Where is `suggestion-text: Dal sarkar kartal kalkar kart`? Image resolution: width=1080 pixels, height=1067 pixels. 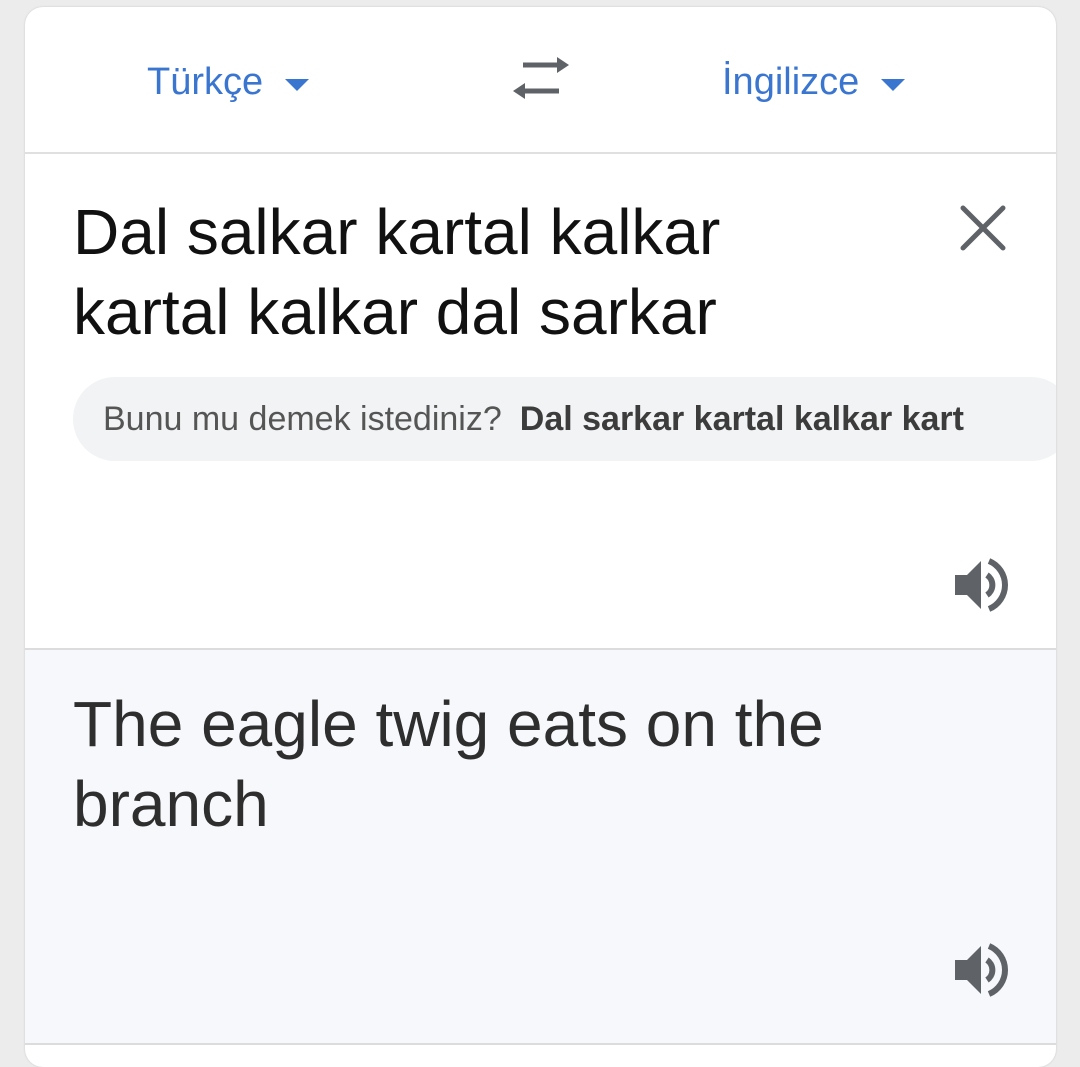
suggestion-text: Dal sarkar kartal kalkar kart is located at coordinates (741, 418).